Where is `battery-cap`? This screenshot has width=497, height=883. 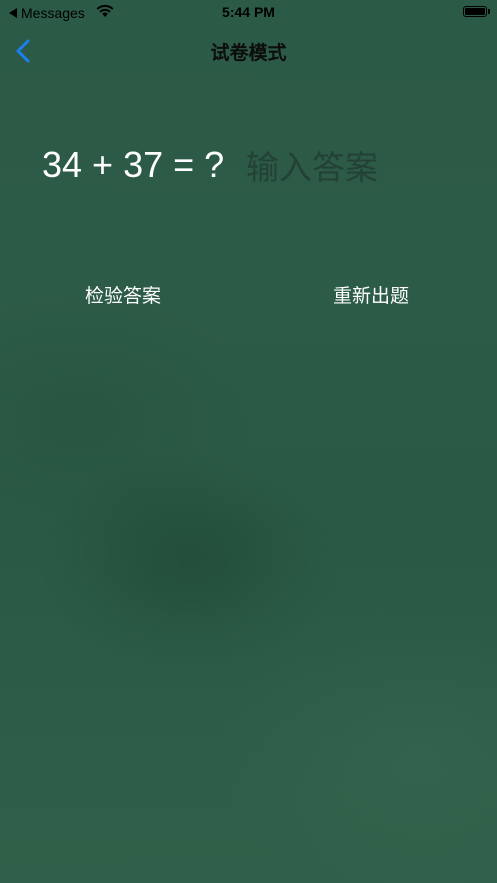
battery-cap is located at coordinates (489, 11).